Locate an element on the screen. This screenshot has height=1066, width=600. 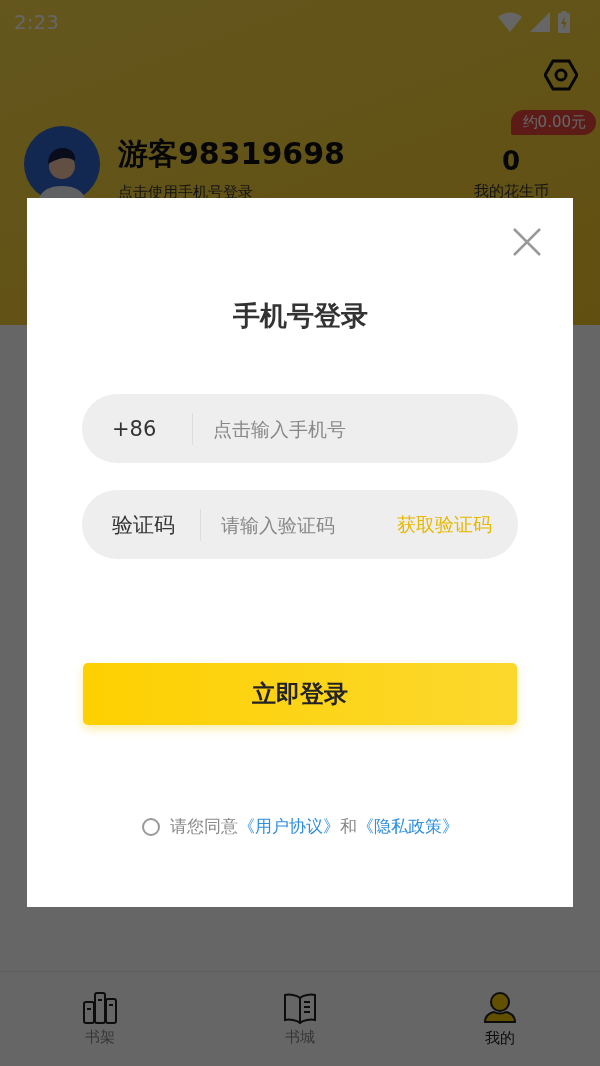
book-icon is located at coordinates (300, 1007).